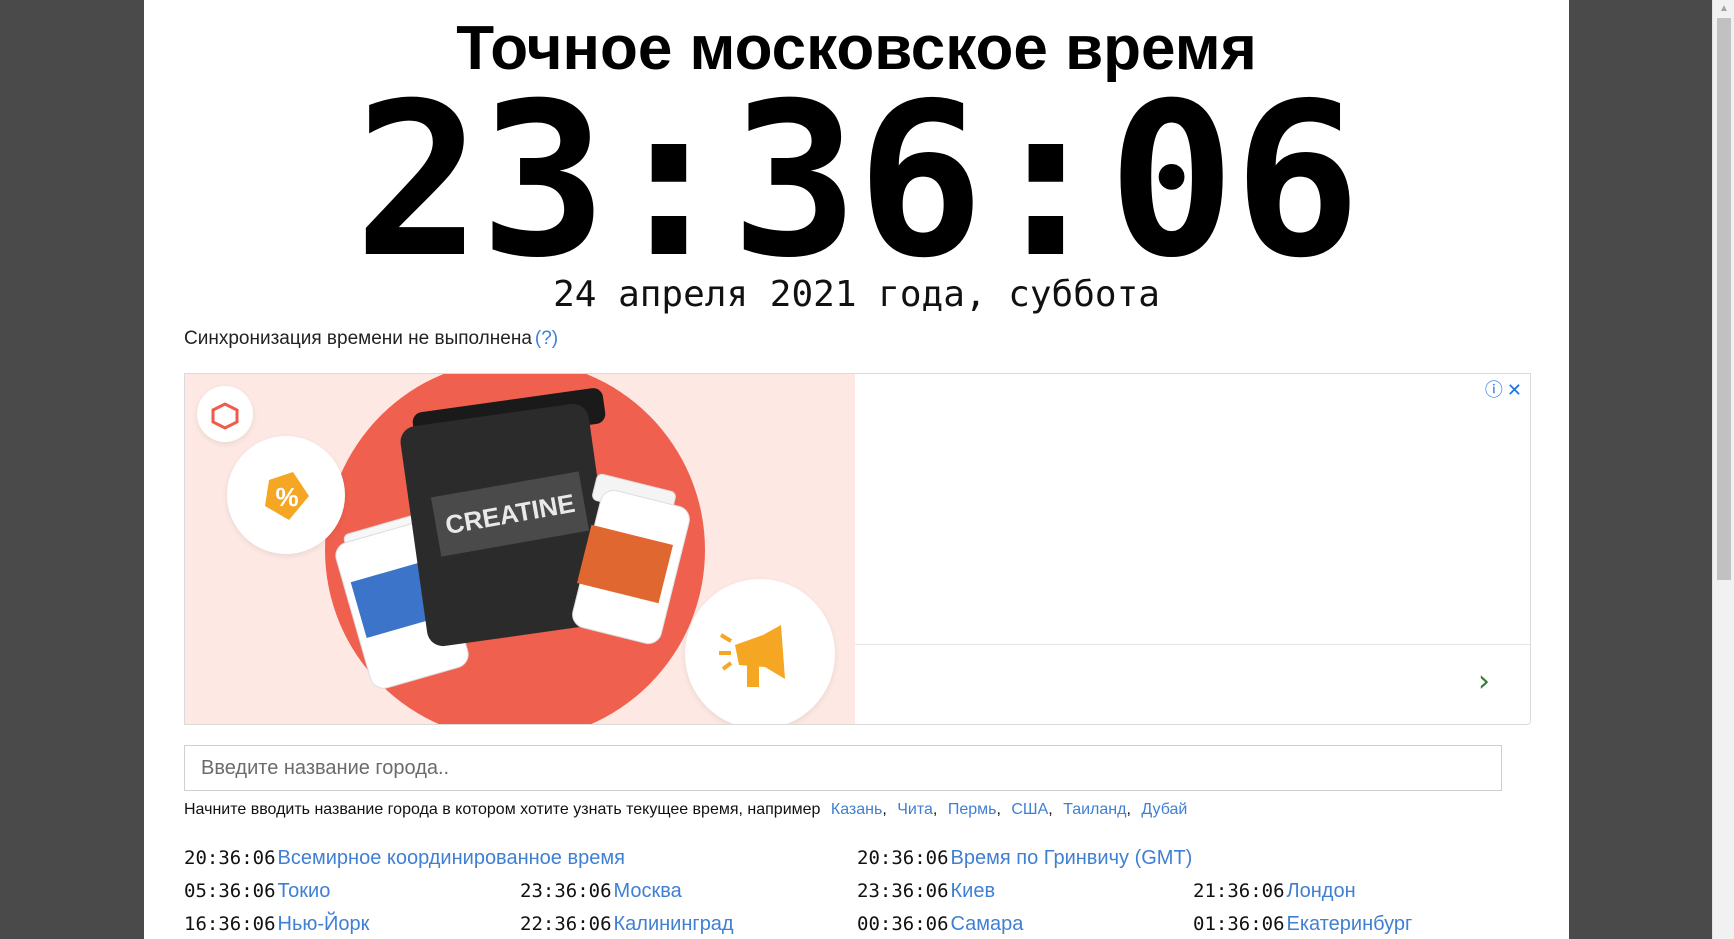  Describe the element at coordinates (1239, 924) in the screenshot. I see `city-time: 01:36:06` at that location.